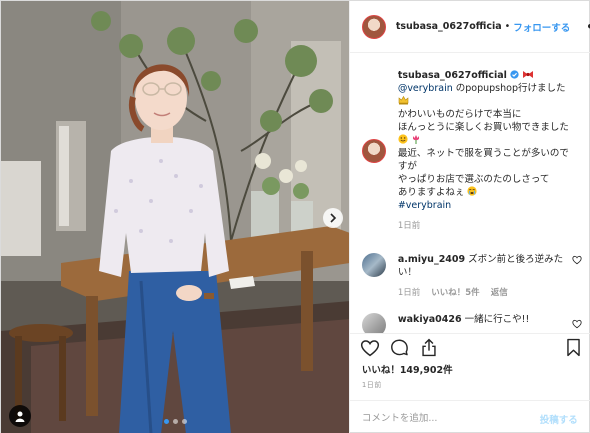 This screenshot has height=433, width=590. I want to click on caption-time: 1日前, so click(409, 226).